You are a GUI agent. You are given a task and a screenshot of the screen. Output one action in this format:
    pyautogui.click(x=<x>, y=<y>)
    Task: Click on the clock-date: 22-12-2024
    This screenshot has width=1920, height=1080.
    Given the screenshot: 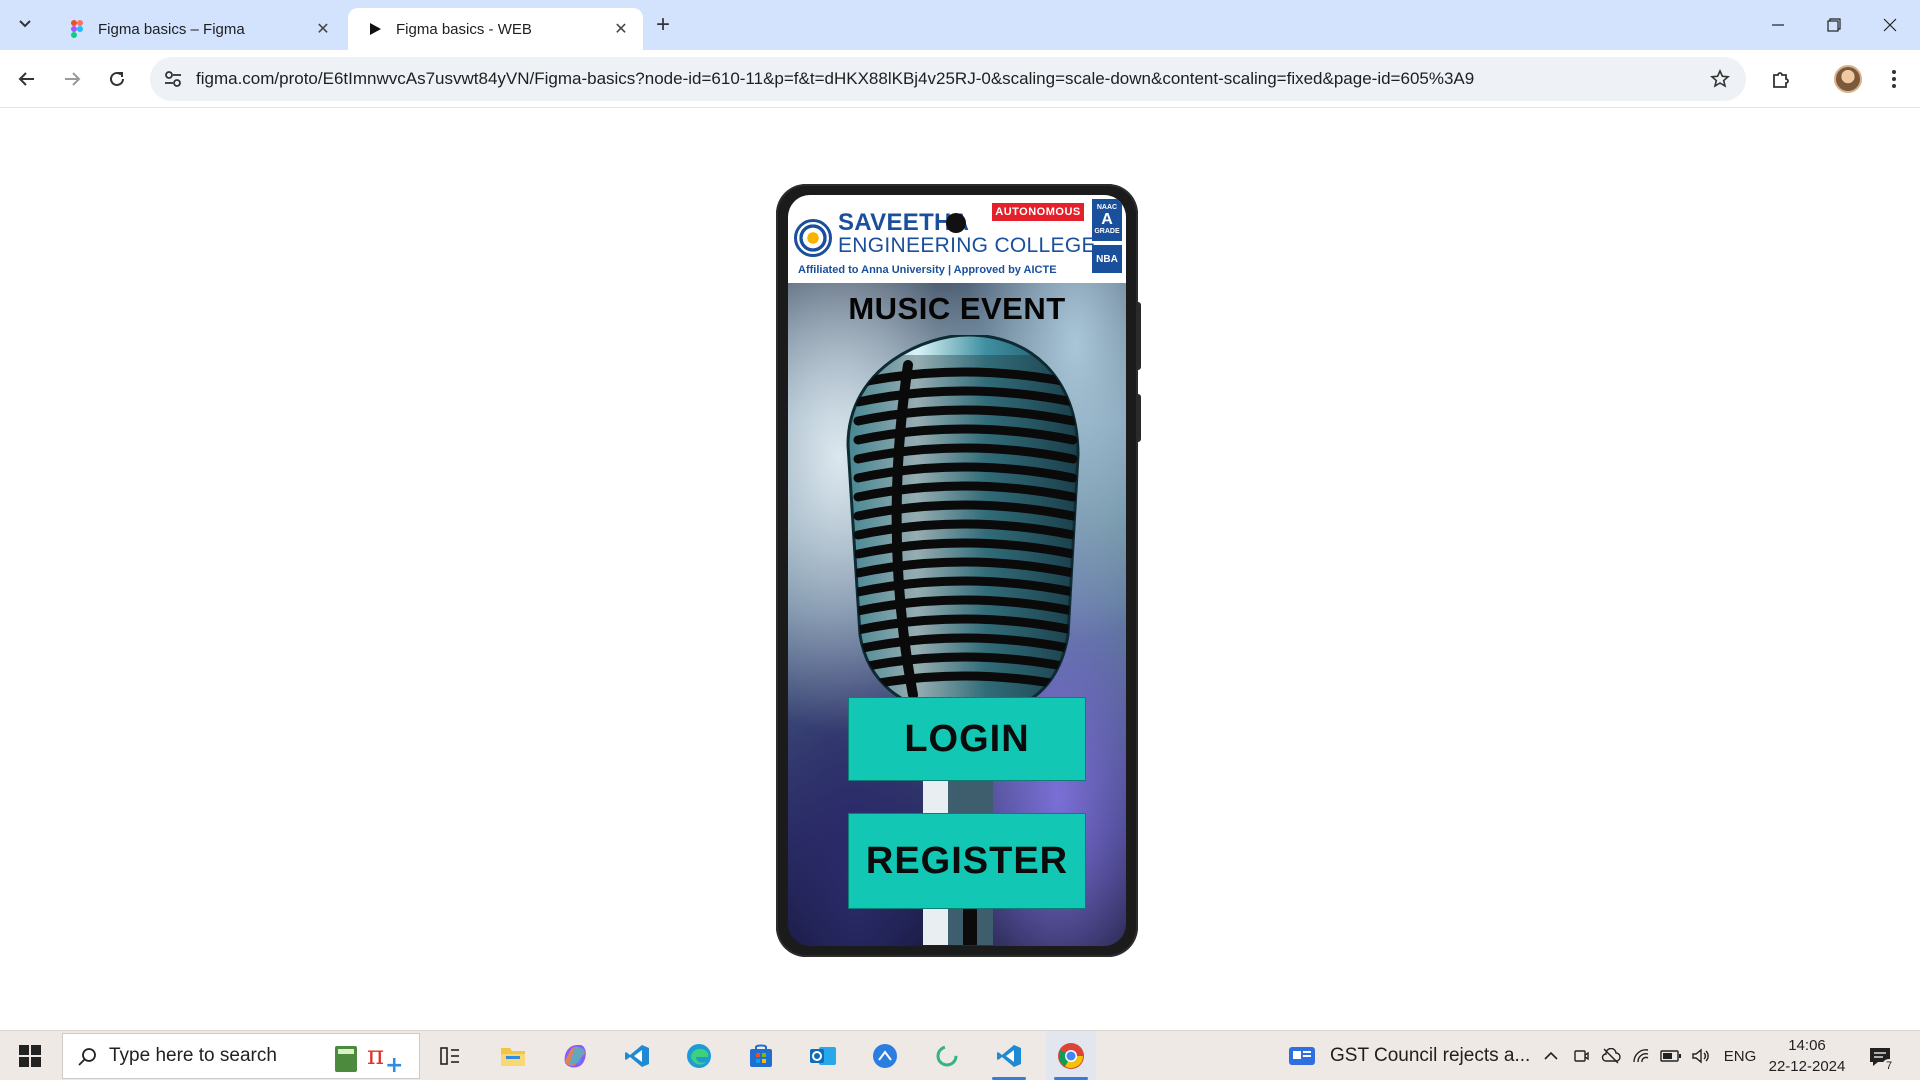 What is the action you would take?
    pyautogui.click(x=1807, y=1066)
    